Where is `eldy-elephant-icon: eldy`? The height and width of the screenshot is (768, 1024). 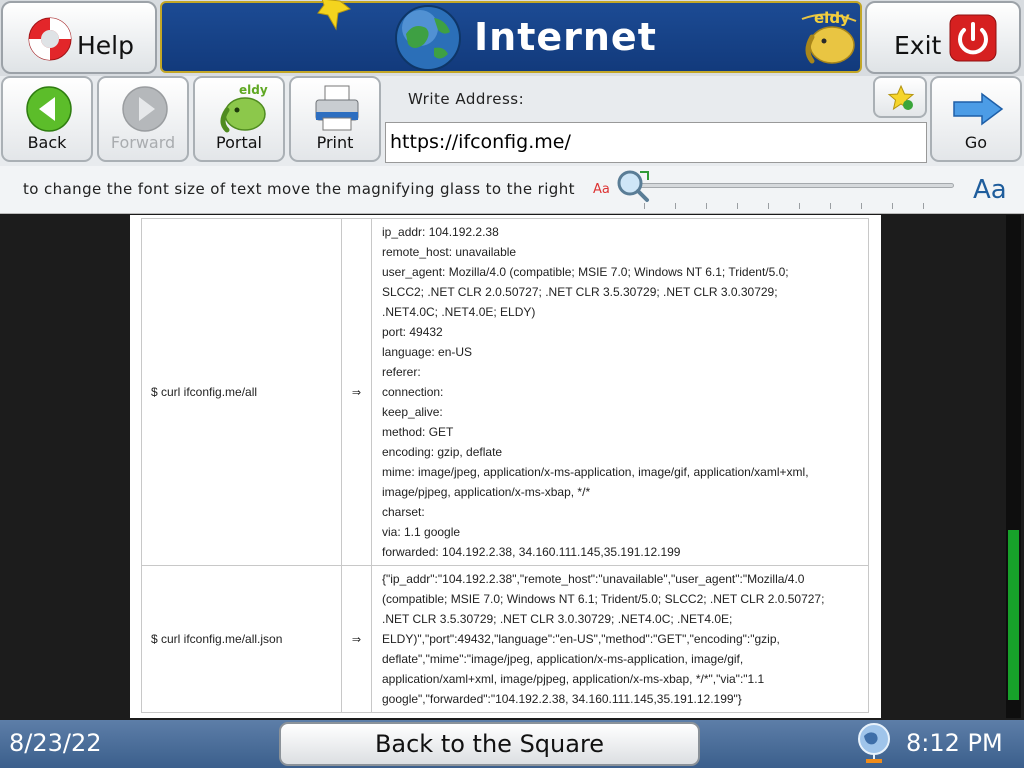
eldy-elephant-icon: eldy is located at coordinates (241, 108).